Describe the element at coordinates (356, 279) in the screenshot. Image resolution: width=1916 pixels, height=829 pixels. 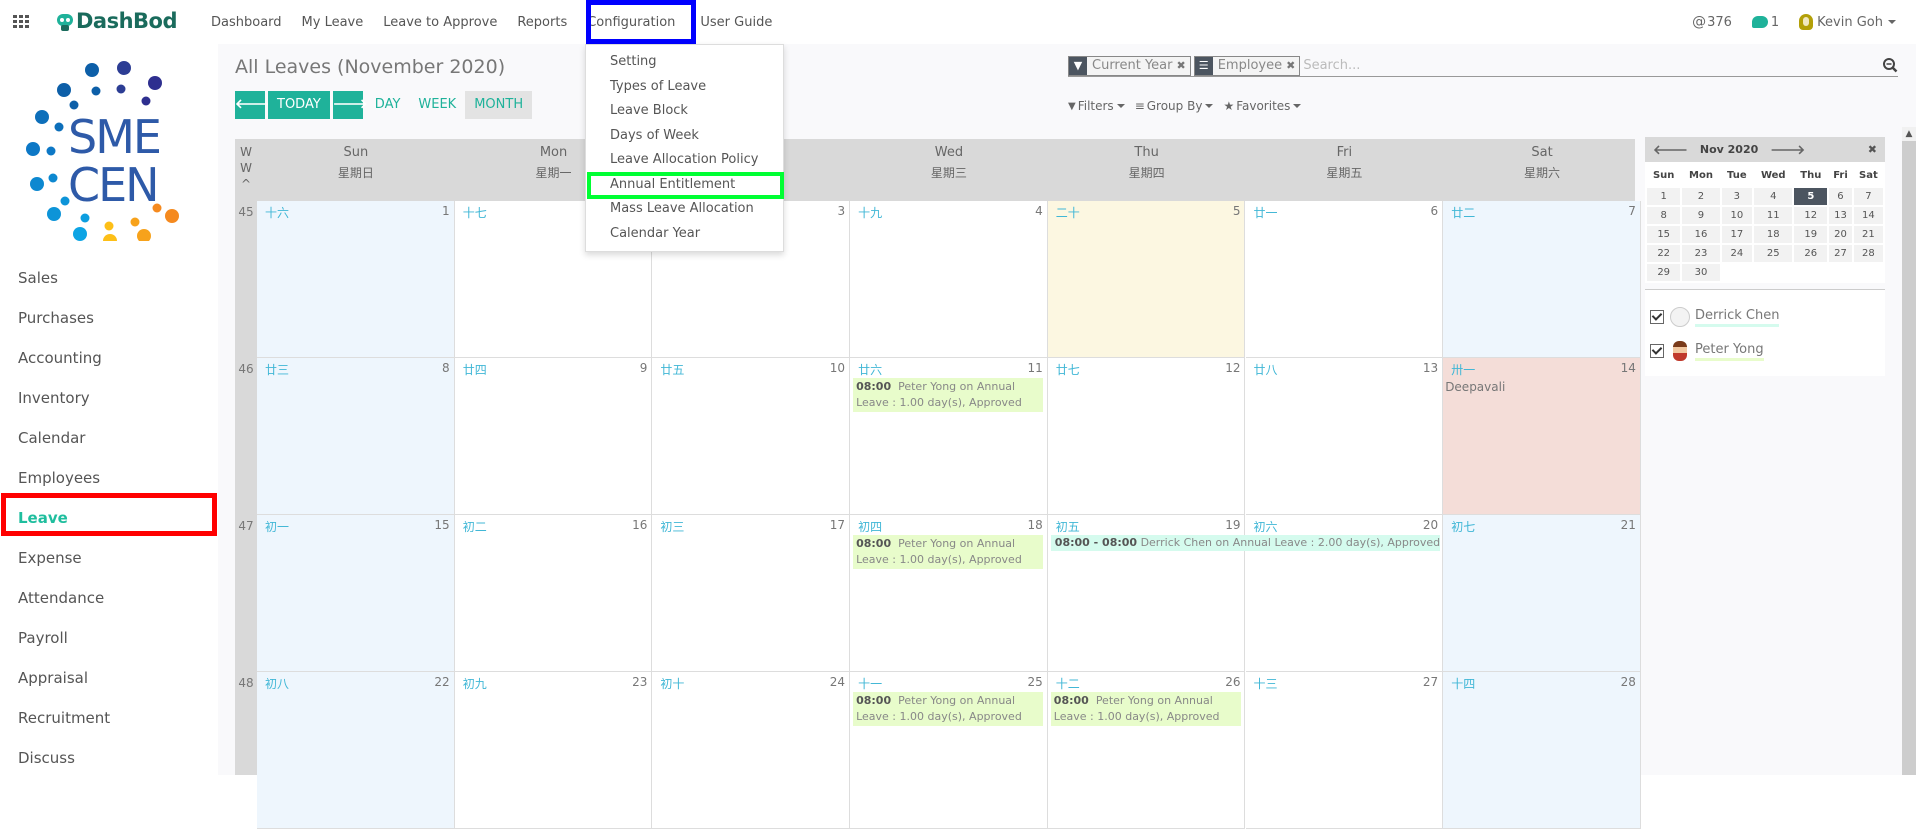
I see `day-cell: 十六 1` at that location.